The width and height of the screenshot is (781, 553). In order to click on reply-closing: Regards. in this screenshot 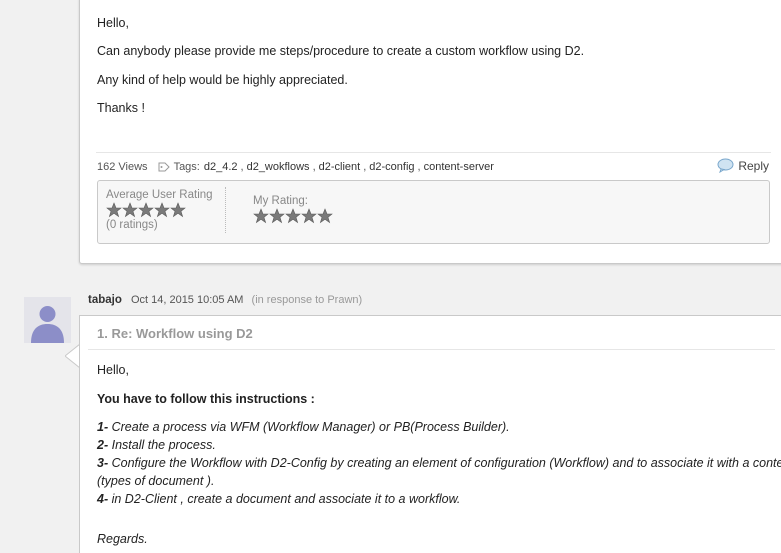, I will do `click(122, 539)`.